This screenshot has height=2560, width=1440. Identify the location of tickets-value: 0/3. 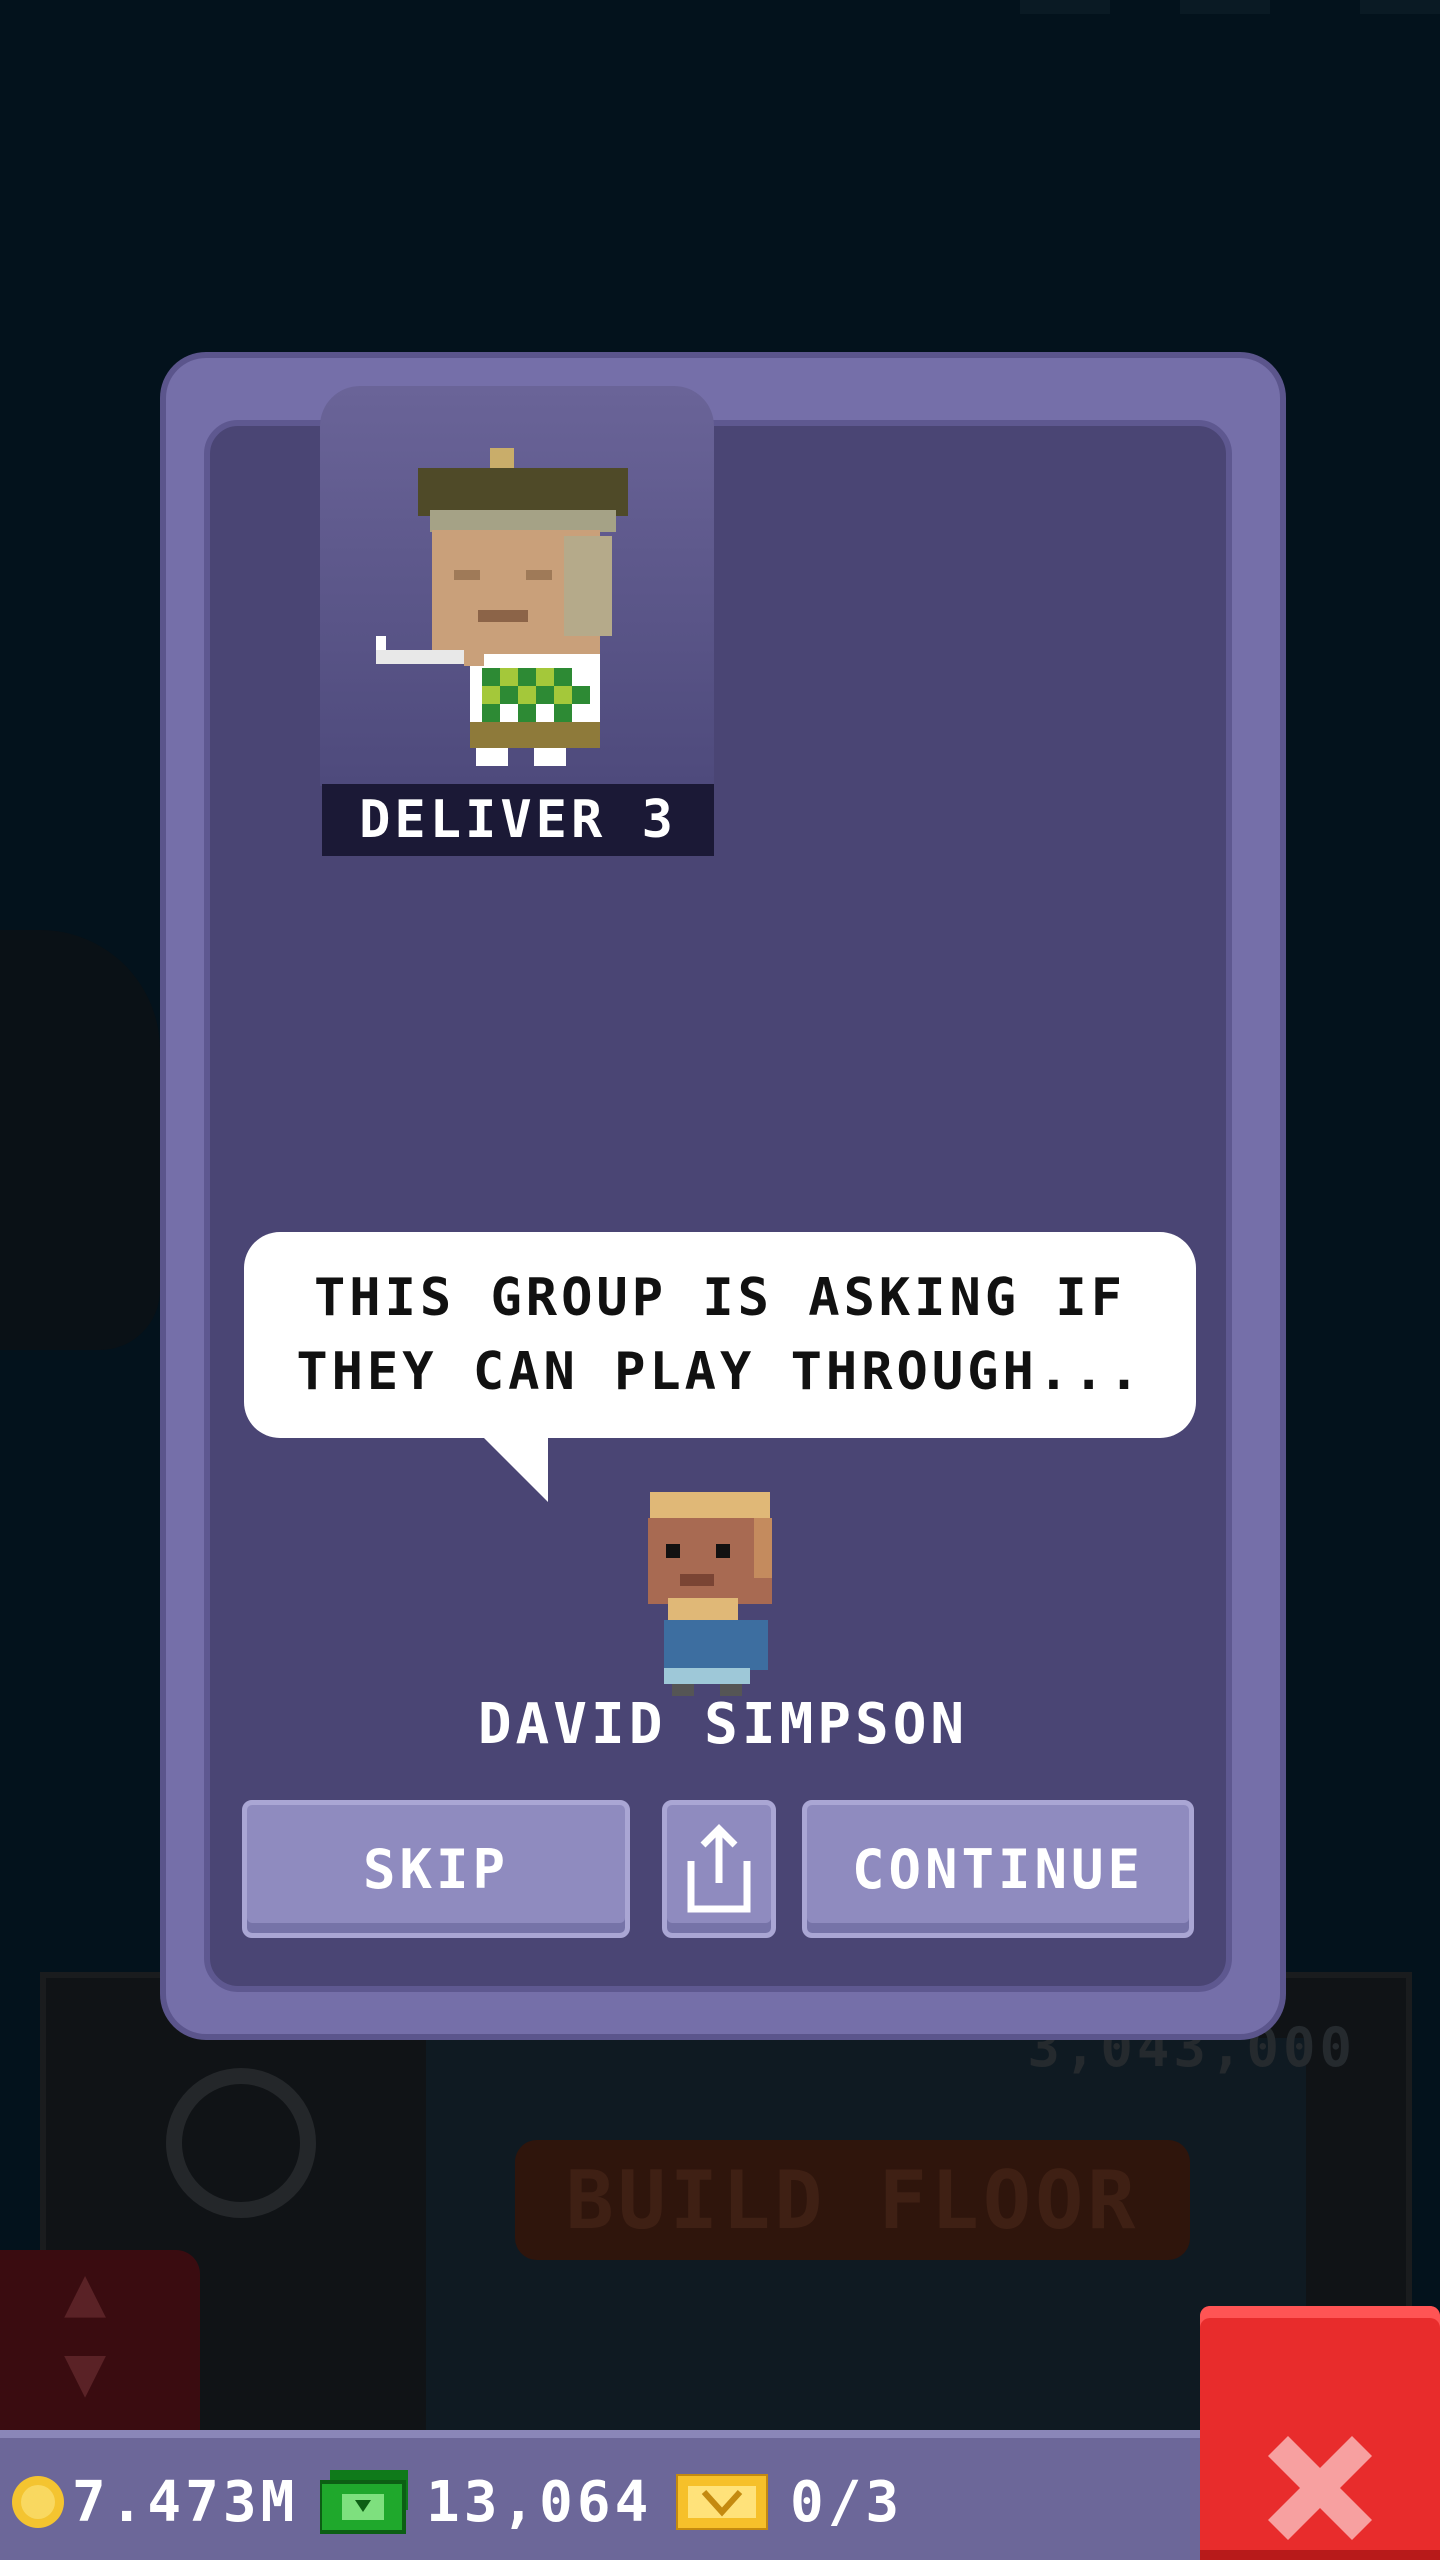
(847, 2502).